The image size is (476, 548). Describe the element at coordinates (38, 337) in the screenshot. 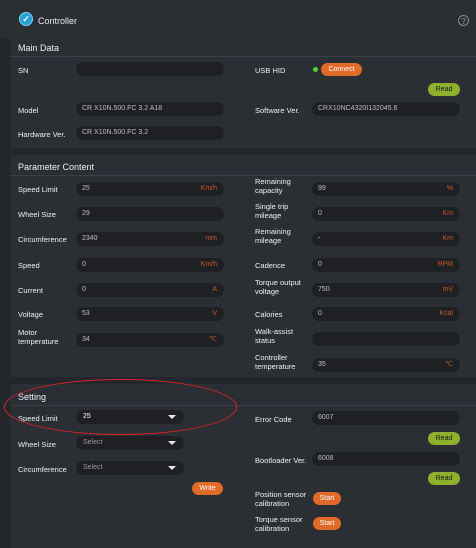

I see `param-label: Motor temperature` at that location.